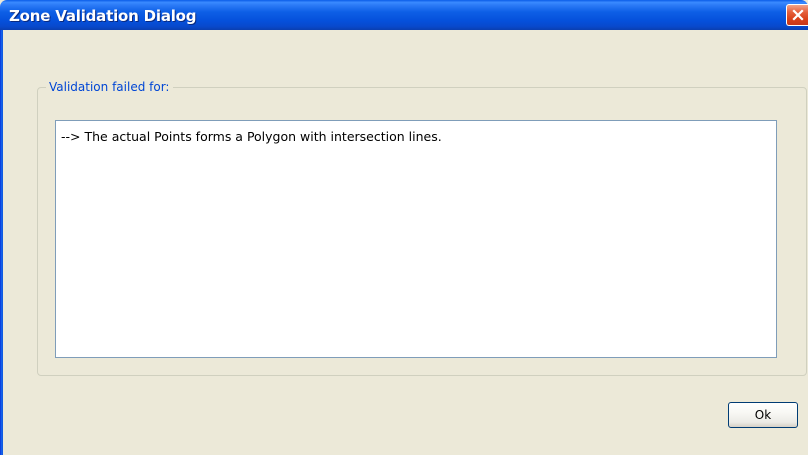  I want to click on window-title: Zone Validation Dialog, so click(103, 16).